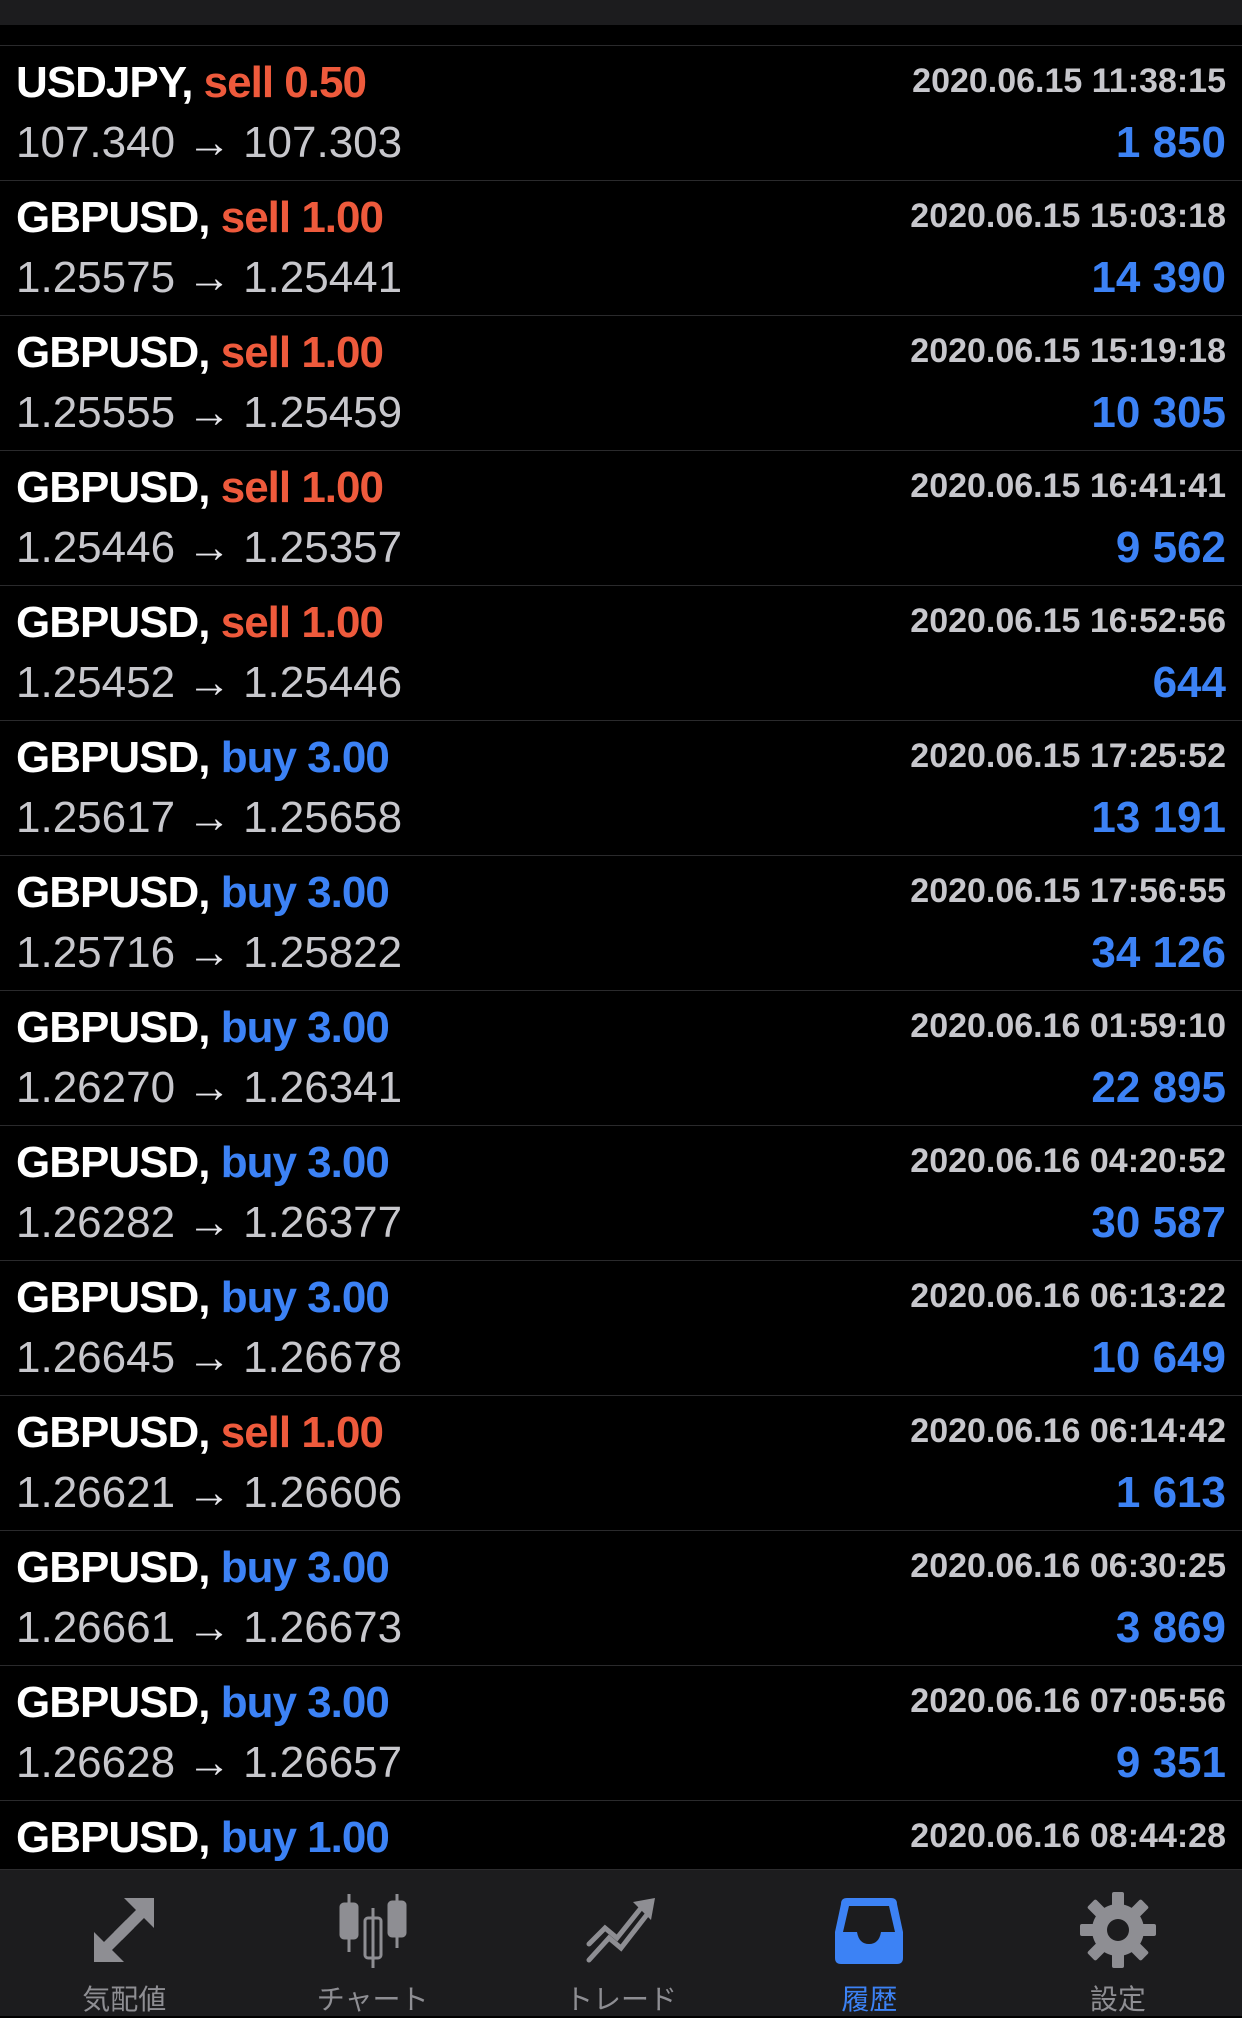 The width and height of the screenshot is (1242, 2018). I want to click on tab-chart-label: チャート, so click(372, 1999).